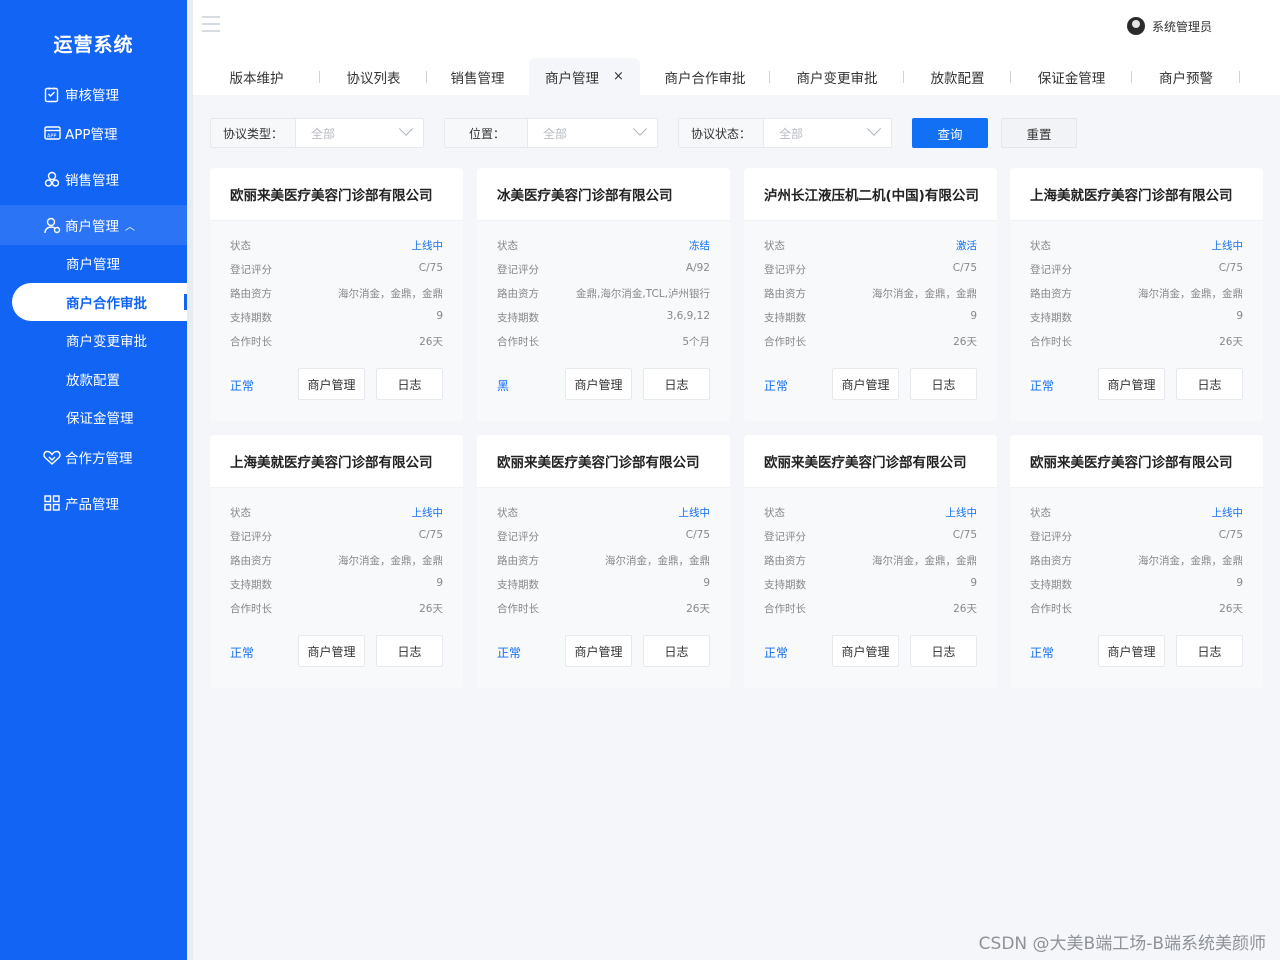 The height and width of the screenshot is (960, 1280). What do you see at coordinates (52, 503) in the screenshot?
I see `grid-icon` at bounding box center [52, 503].